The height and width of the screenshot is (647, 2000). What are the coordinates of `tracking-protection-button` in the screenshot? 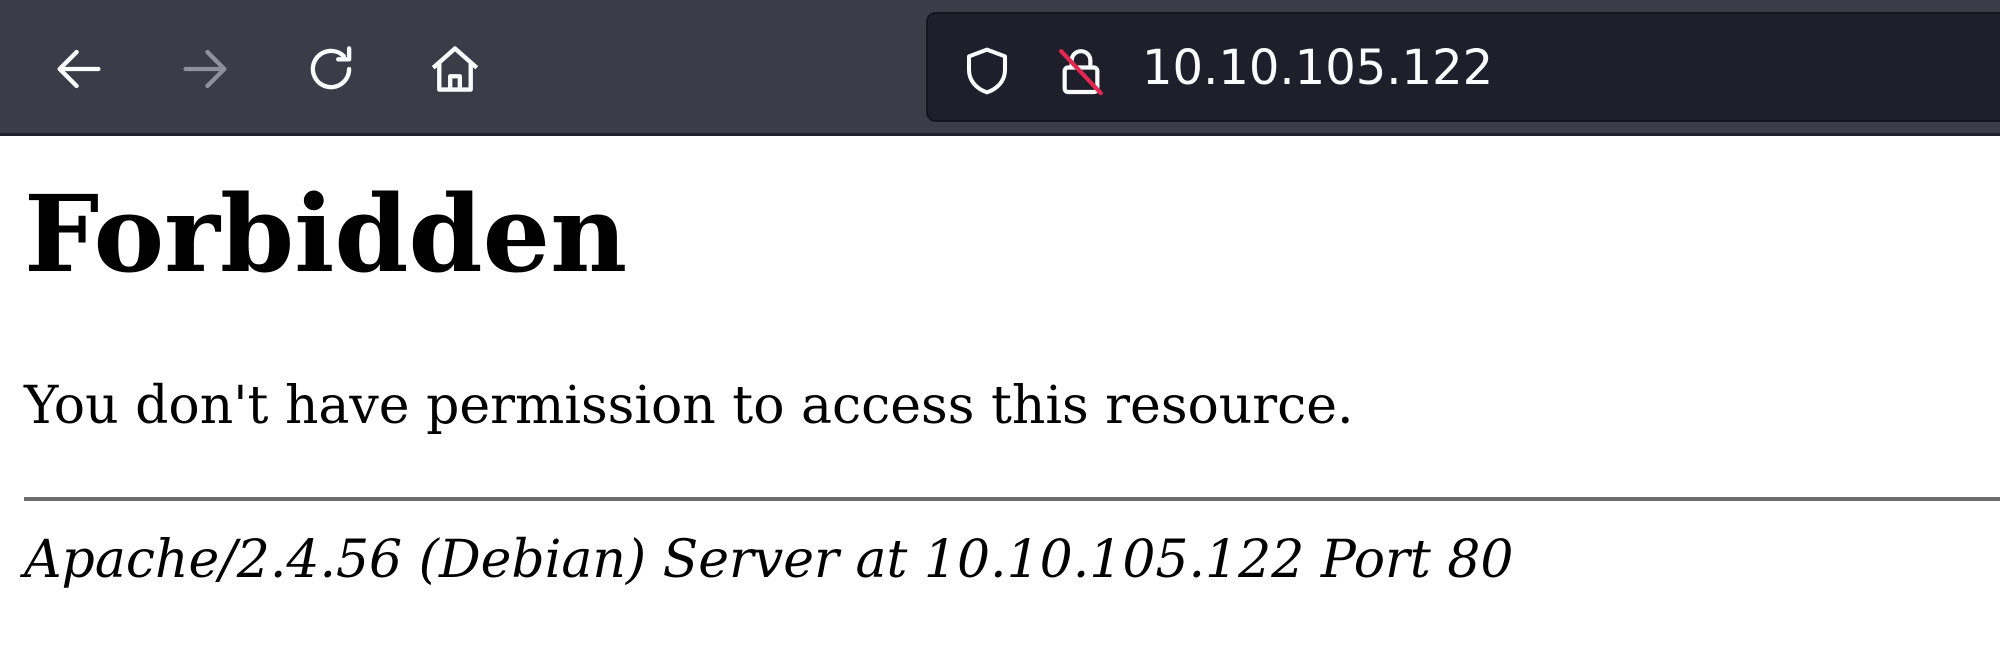 It's located at (987, 71).